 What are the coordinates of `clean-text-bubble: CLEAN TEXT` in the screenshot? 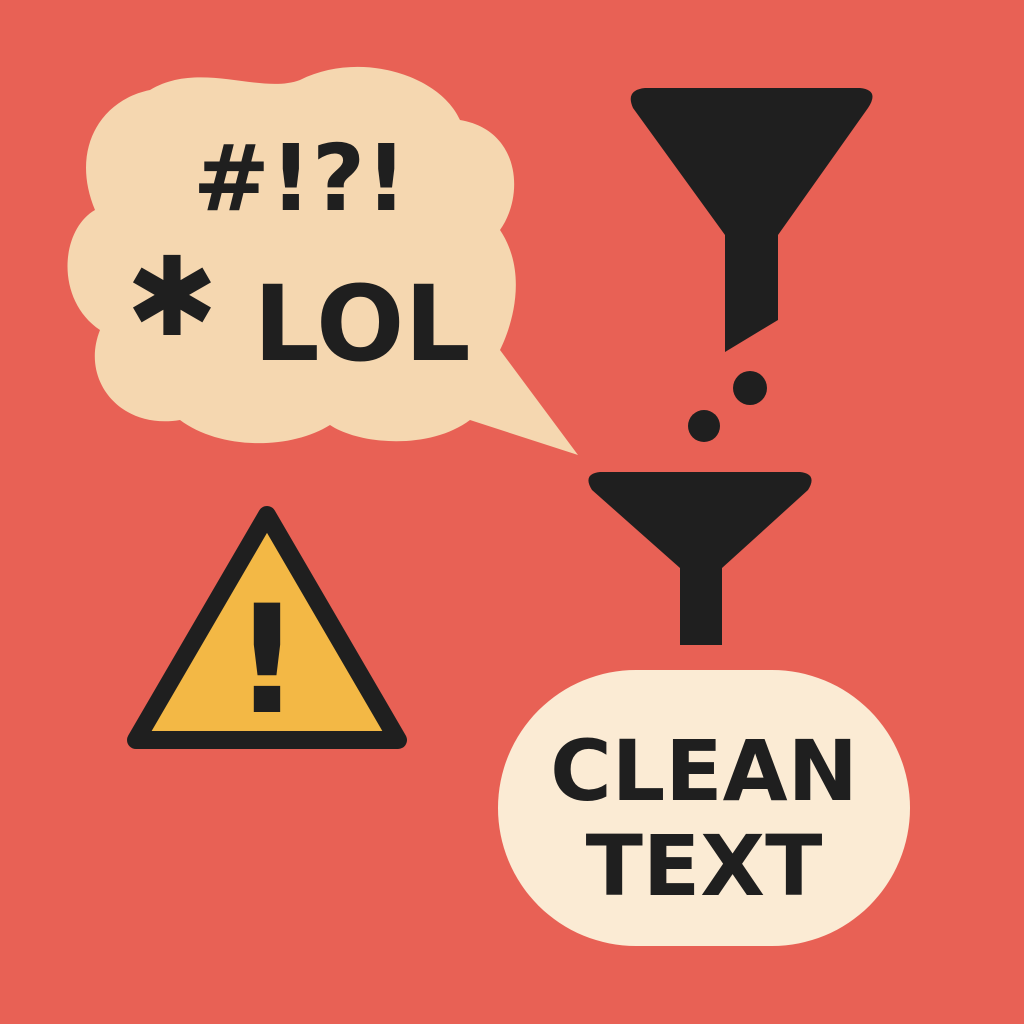 It's located at (704, 808).